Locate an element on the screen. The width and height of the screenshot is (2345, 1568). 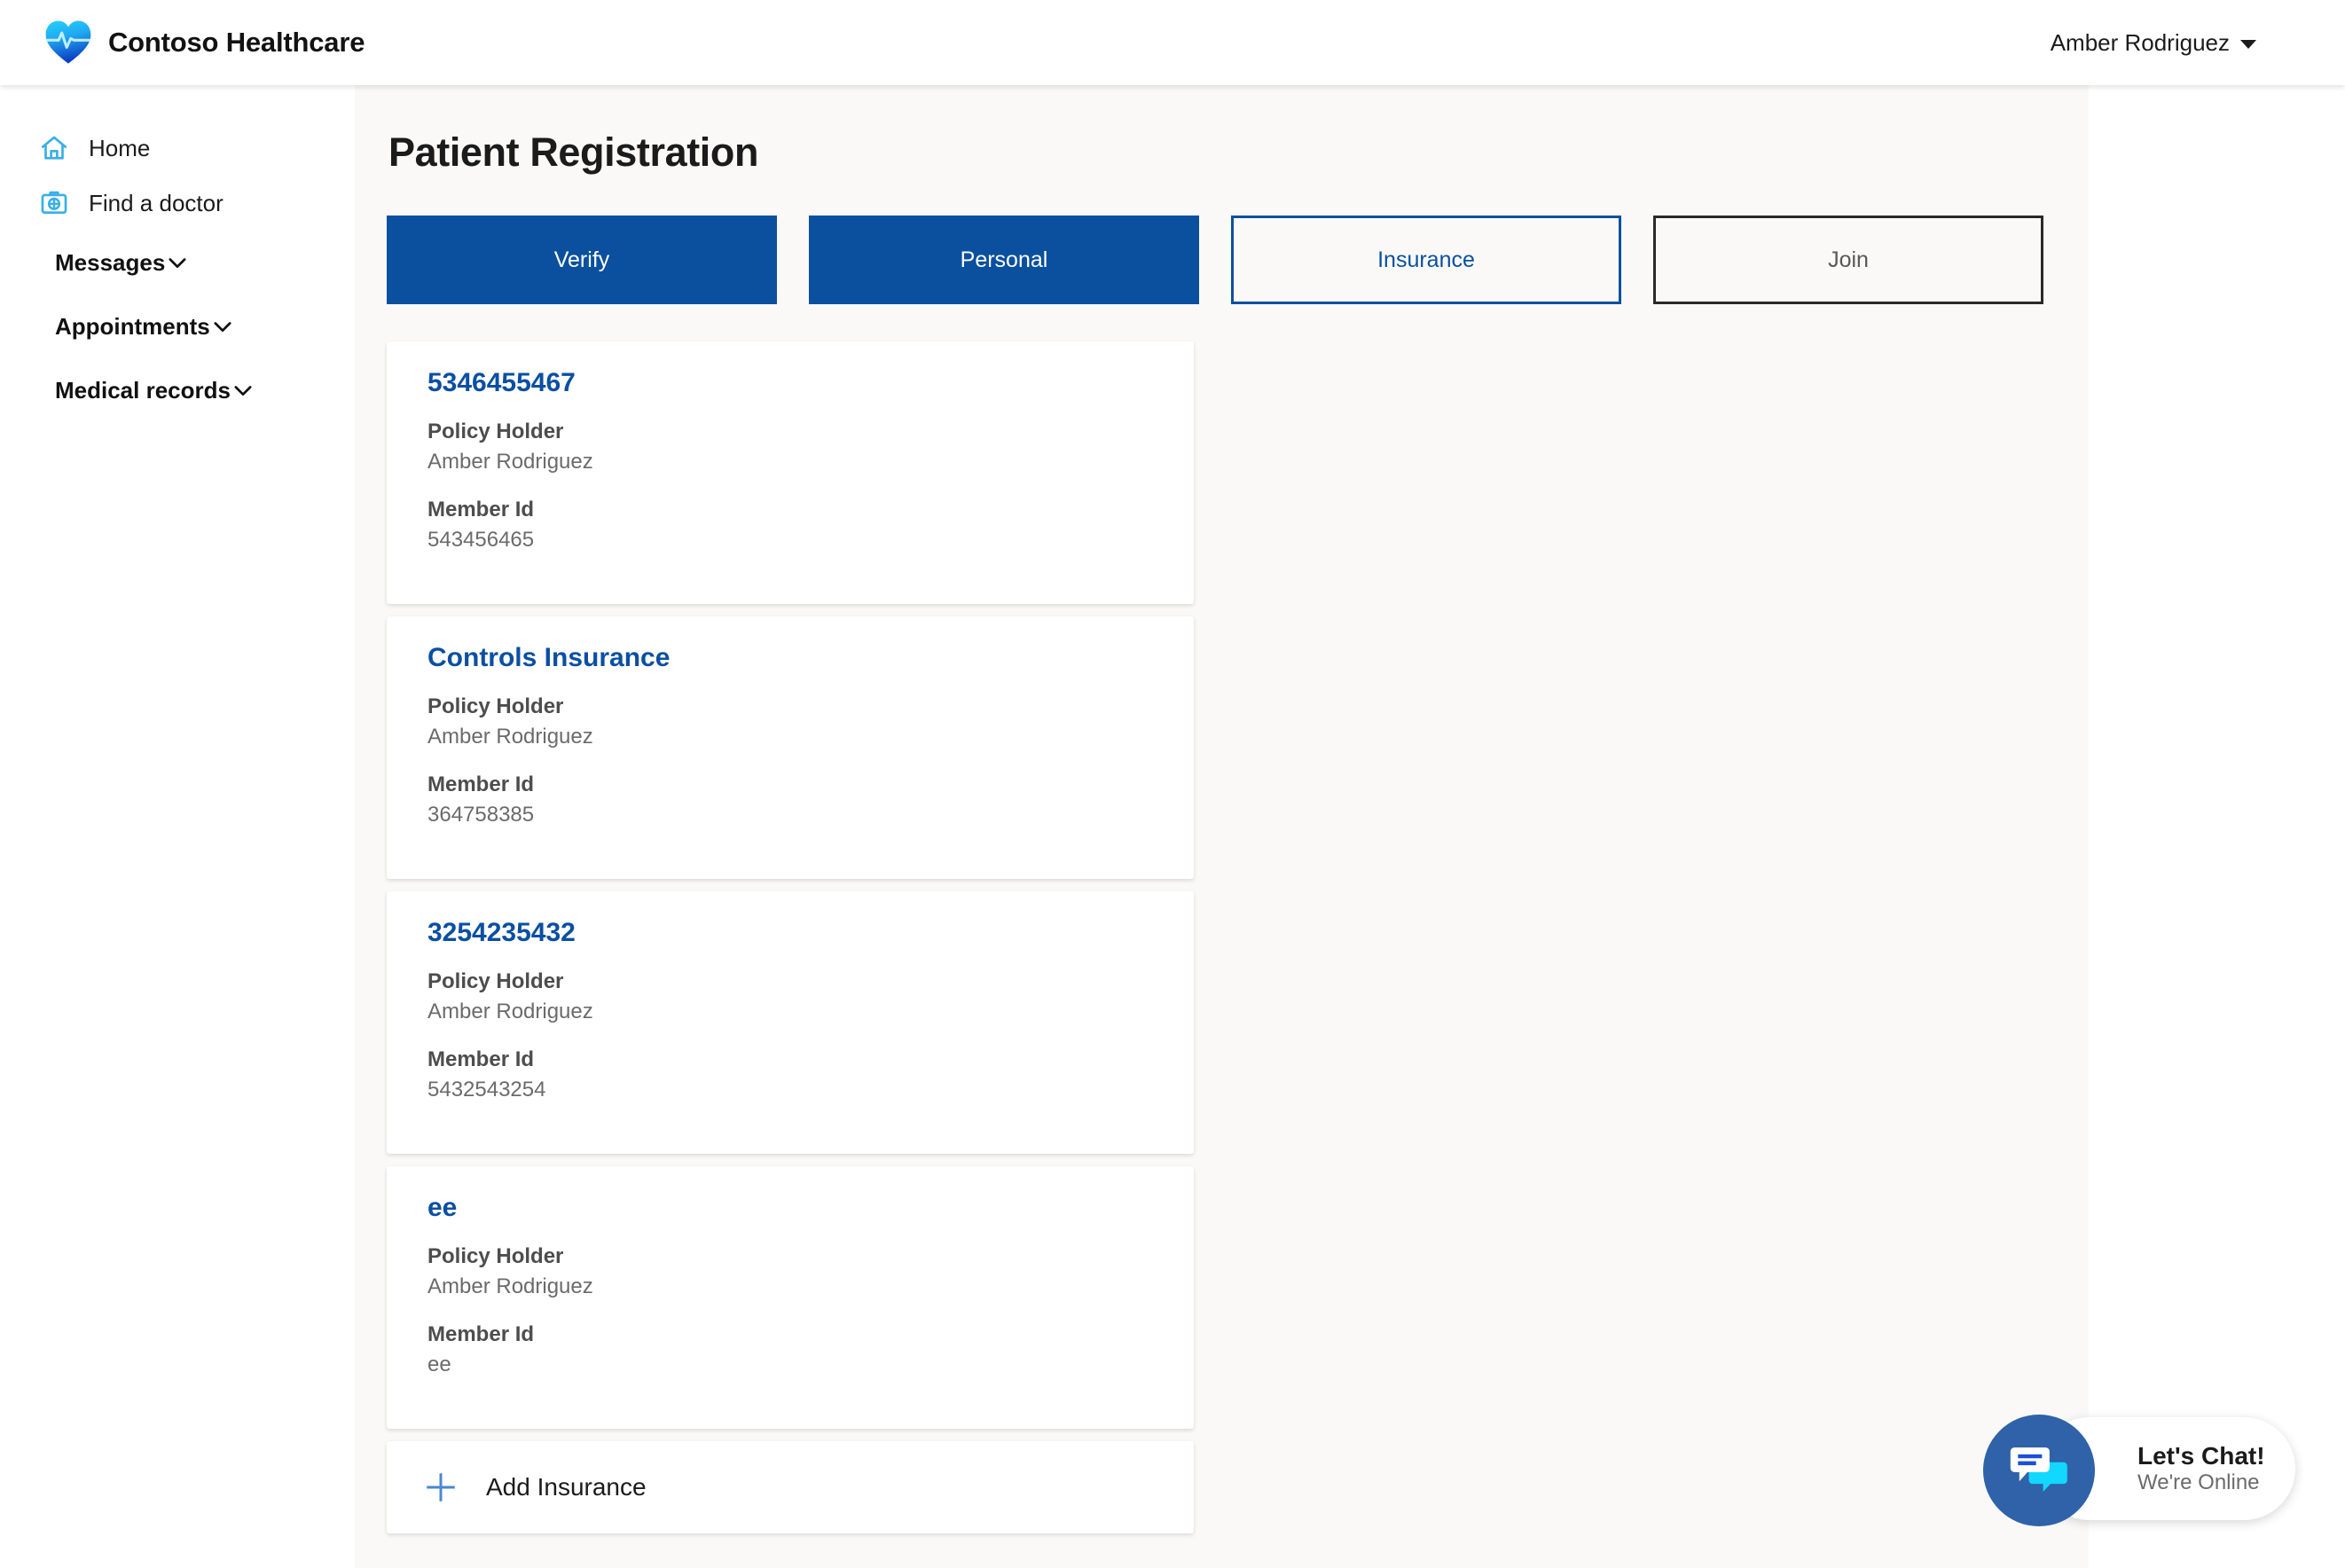
sidebar-section-medical-records: Medical records is located at coordinates (185, 390).